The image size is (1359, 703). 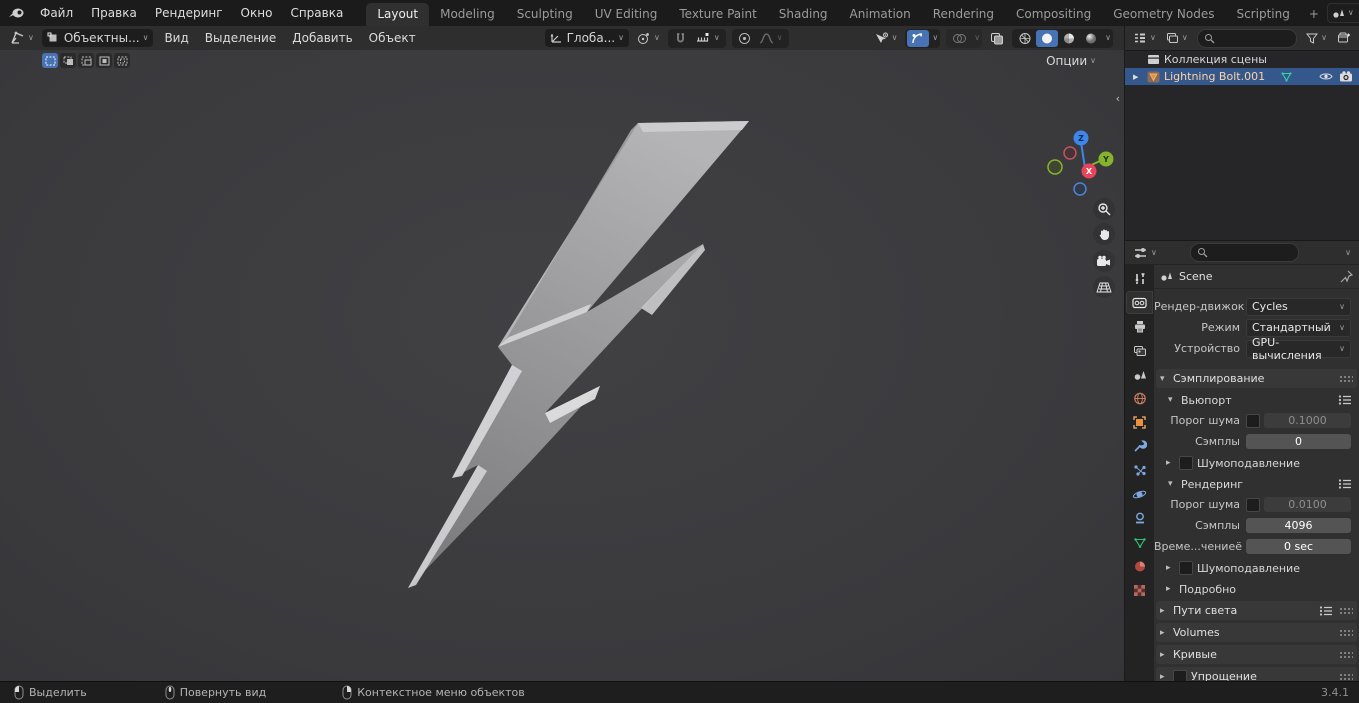 I want to click on sampling-render-subheader: ▾ Рендеринг, so click(x=1260, y=484).